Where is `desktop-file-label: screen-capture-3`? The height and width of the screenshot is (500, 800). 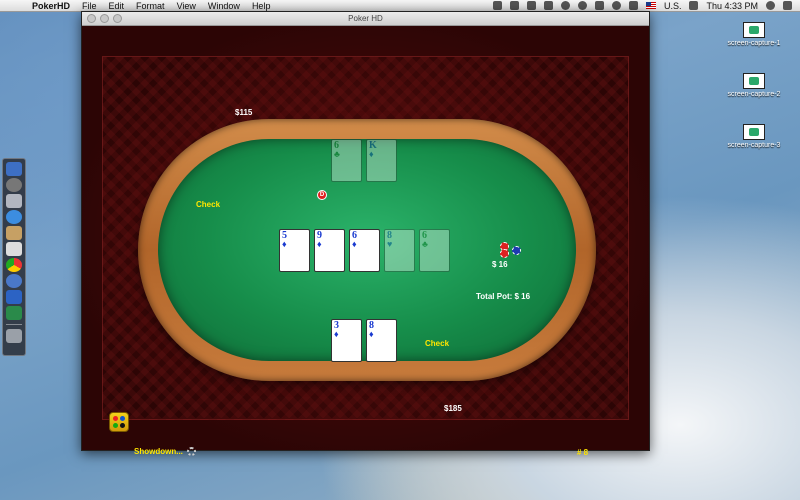 desktop-file-label: screen-capture-3 is located at coordinates (754, 145).